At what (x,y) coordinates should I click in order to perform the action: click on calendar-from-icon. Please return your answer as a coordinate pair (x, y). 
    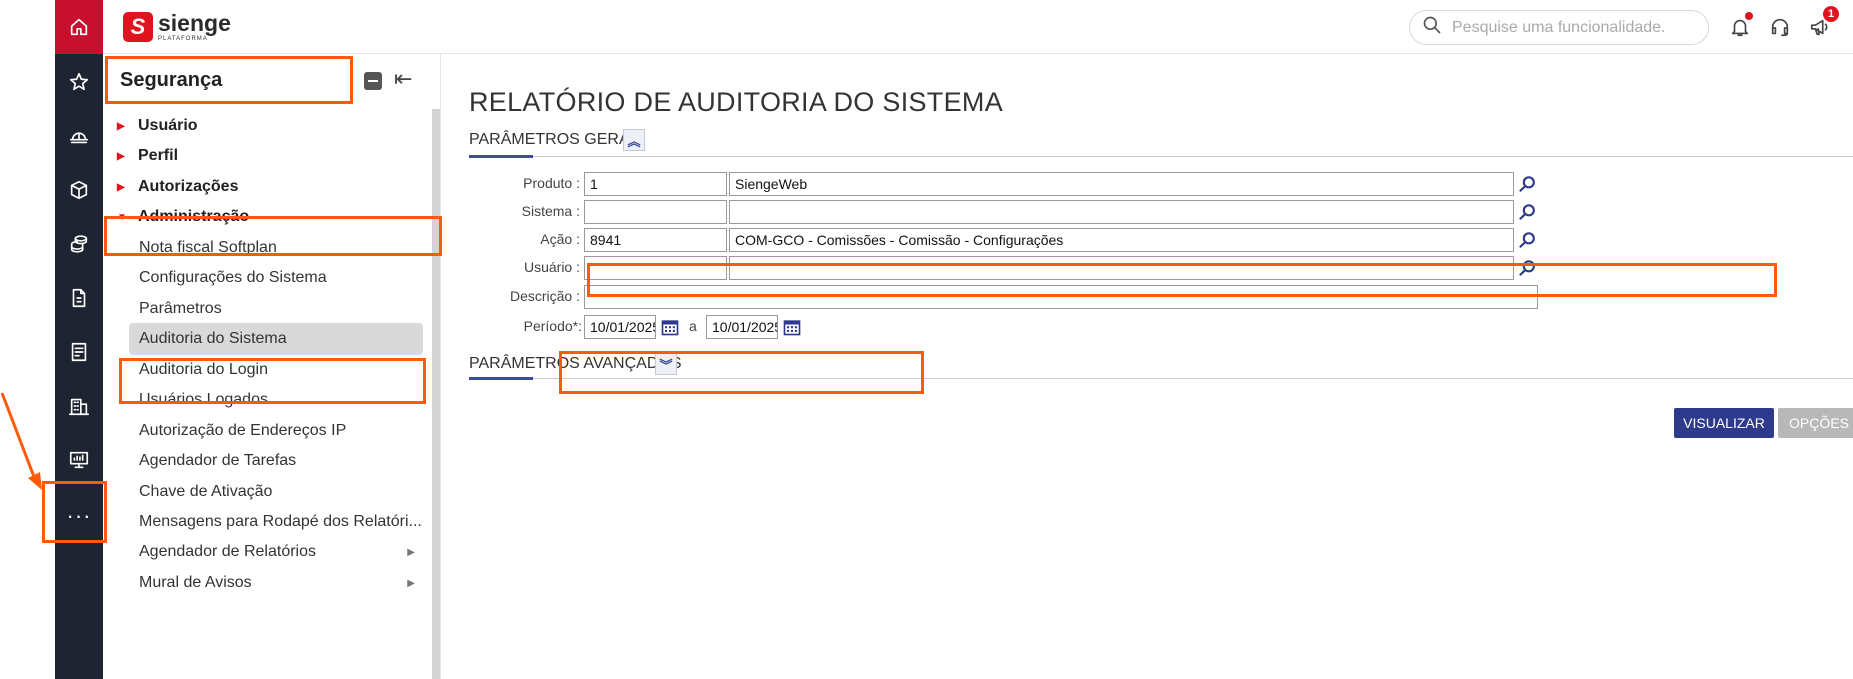
    Looking at the image, I should click on (670, 327).